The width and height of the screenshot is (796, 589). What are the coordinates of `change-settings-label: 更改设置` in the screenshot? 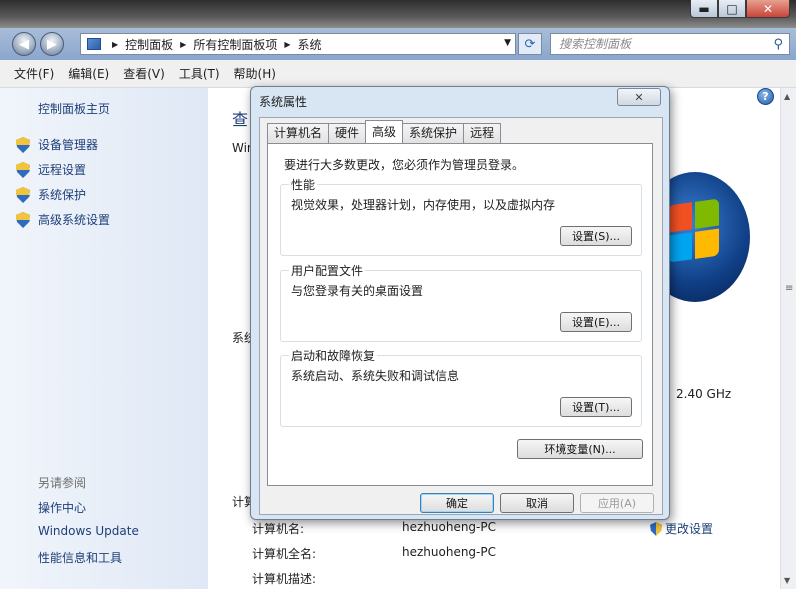 It's located at (689, 529).